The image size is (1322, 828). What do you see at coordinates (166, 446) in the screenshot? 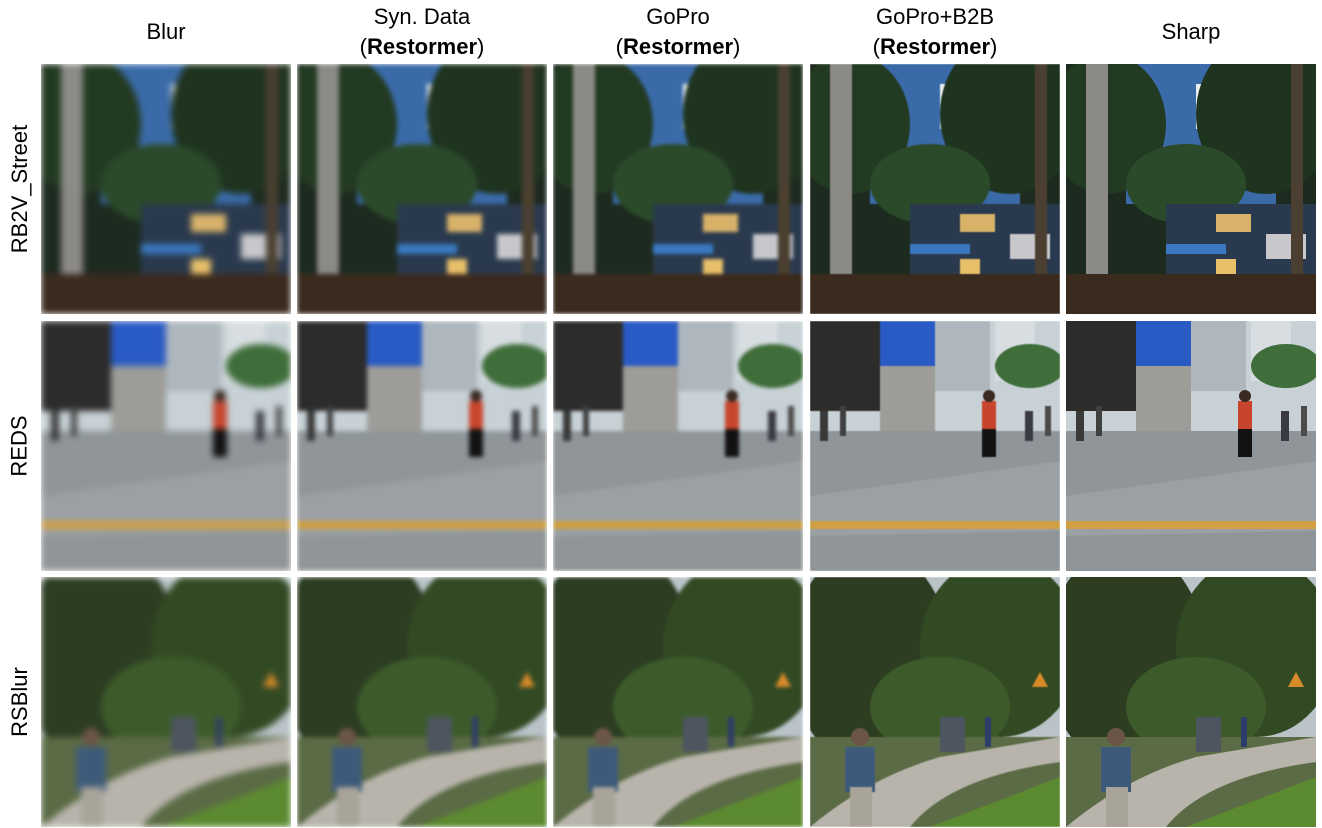
I see `image-reds-blur` at bounding box center [166, 446].